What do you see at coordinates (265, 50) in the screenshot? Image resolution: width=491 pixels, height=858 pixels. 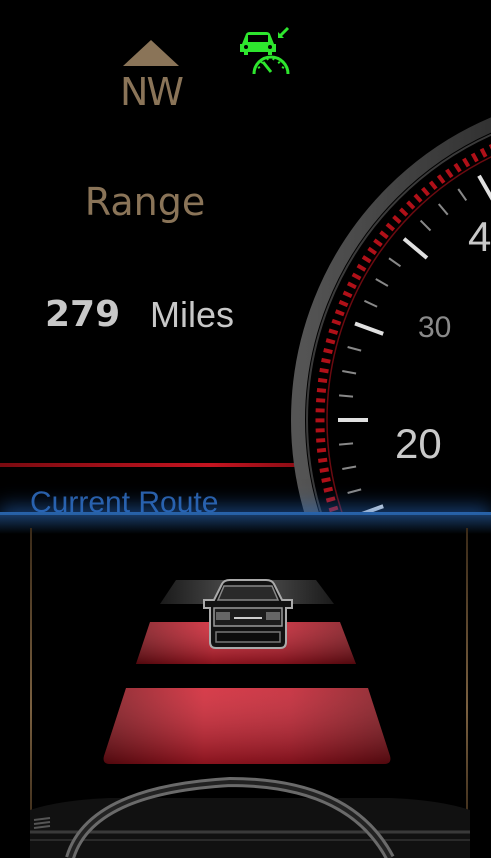 I see `adaptive-cruise-icon` at bounding box center [265, 50].